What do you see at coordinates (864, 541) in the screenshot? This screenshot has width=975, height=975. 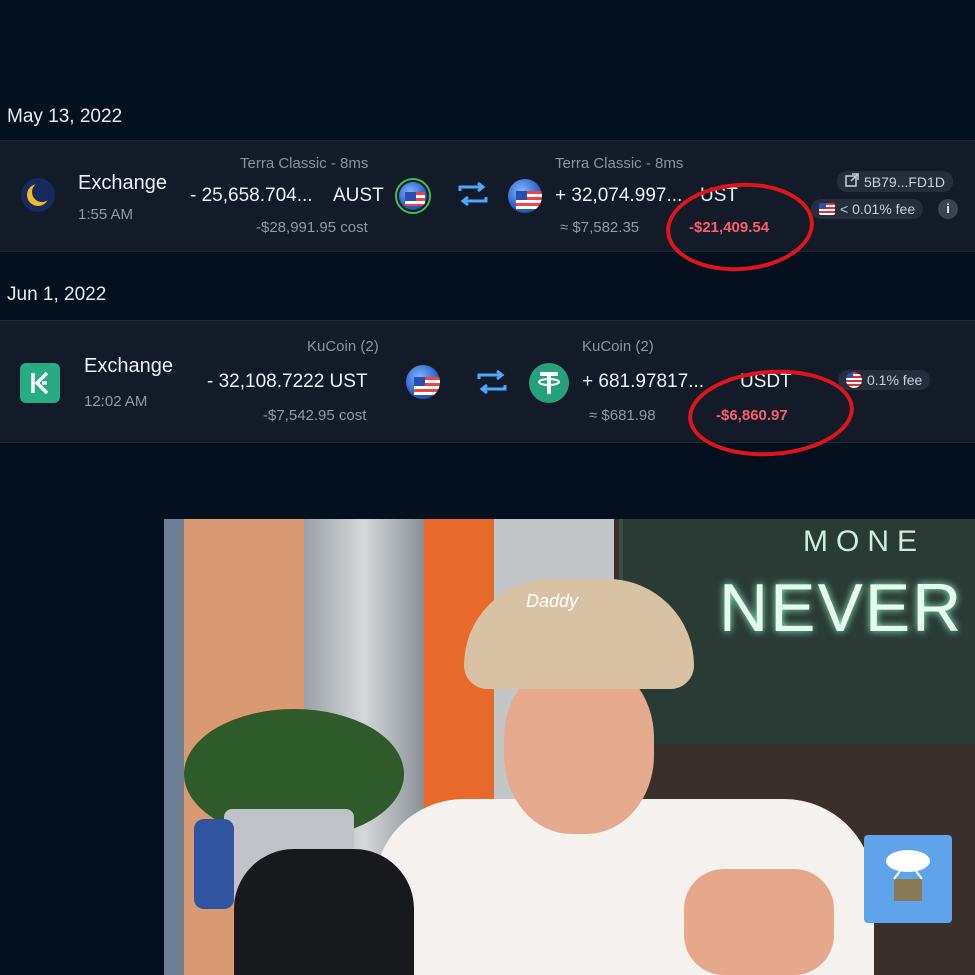 I see `neon-sign-top-text: MONE` at bounding box center [864, 541].